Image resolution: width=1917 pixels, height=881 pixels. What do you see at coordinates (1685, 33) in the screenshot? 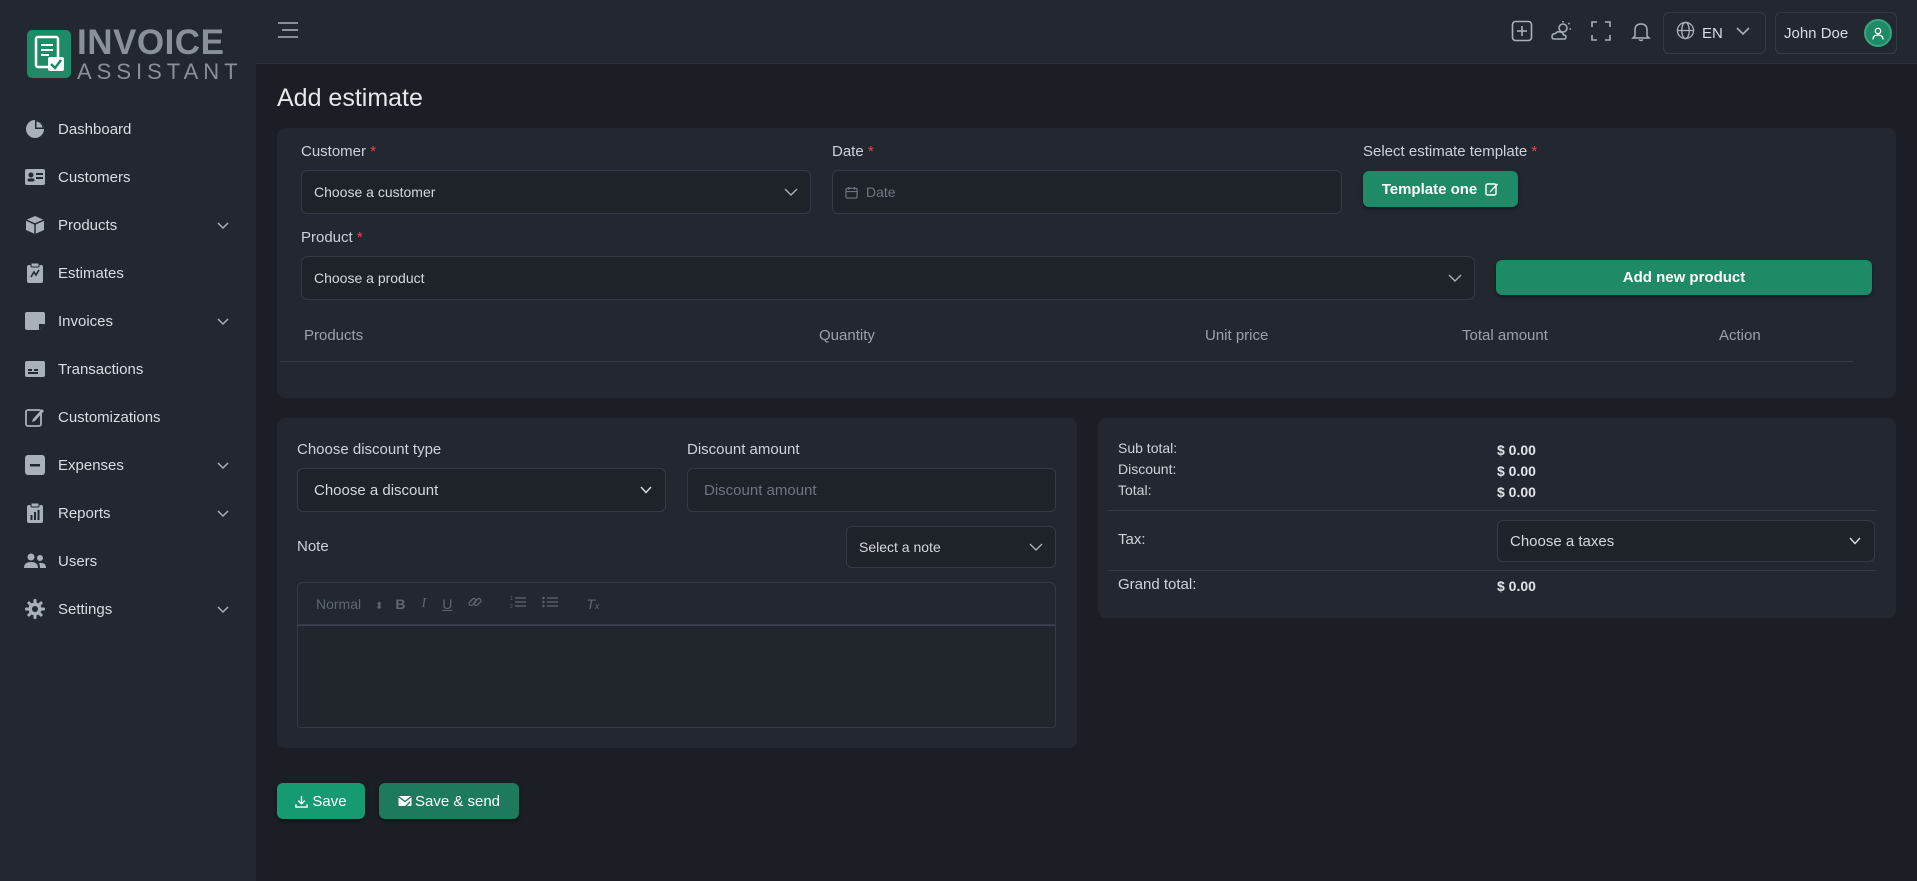
I see `globe-icon` at bounding box center [1685, 33].